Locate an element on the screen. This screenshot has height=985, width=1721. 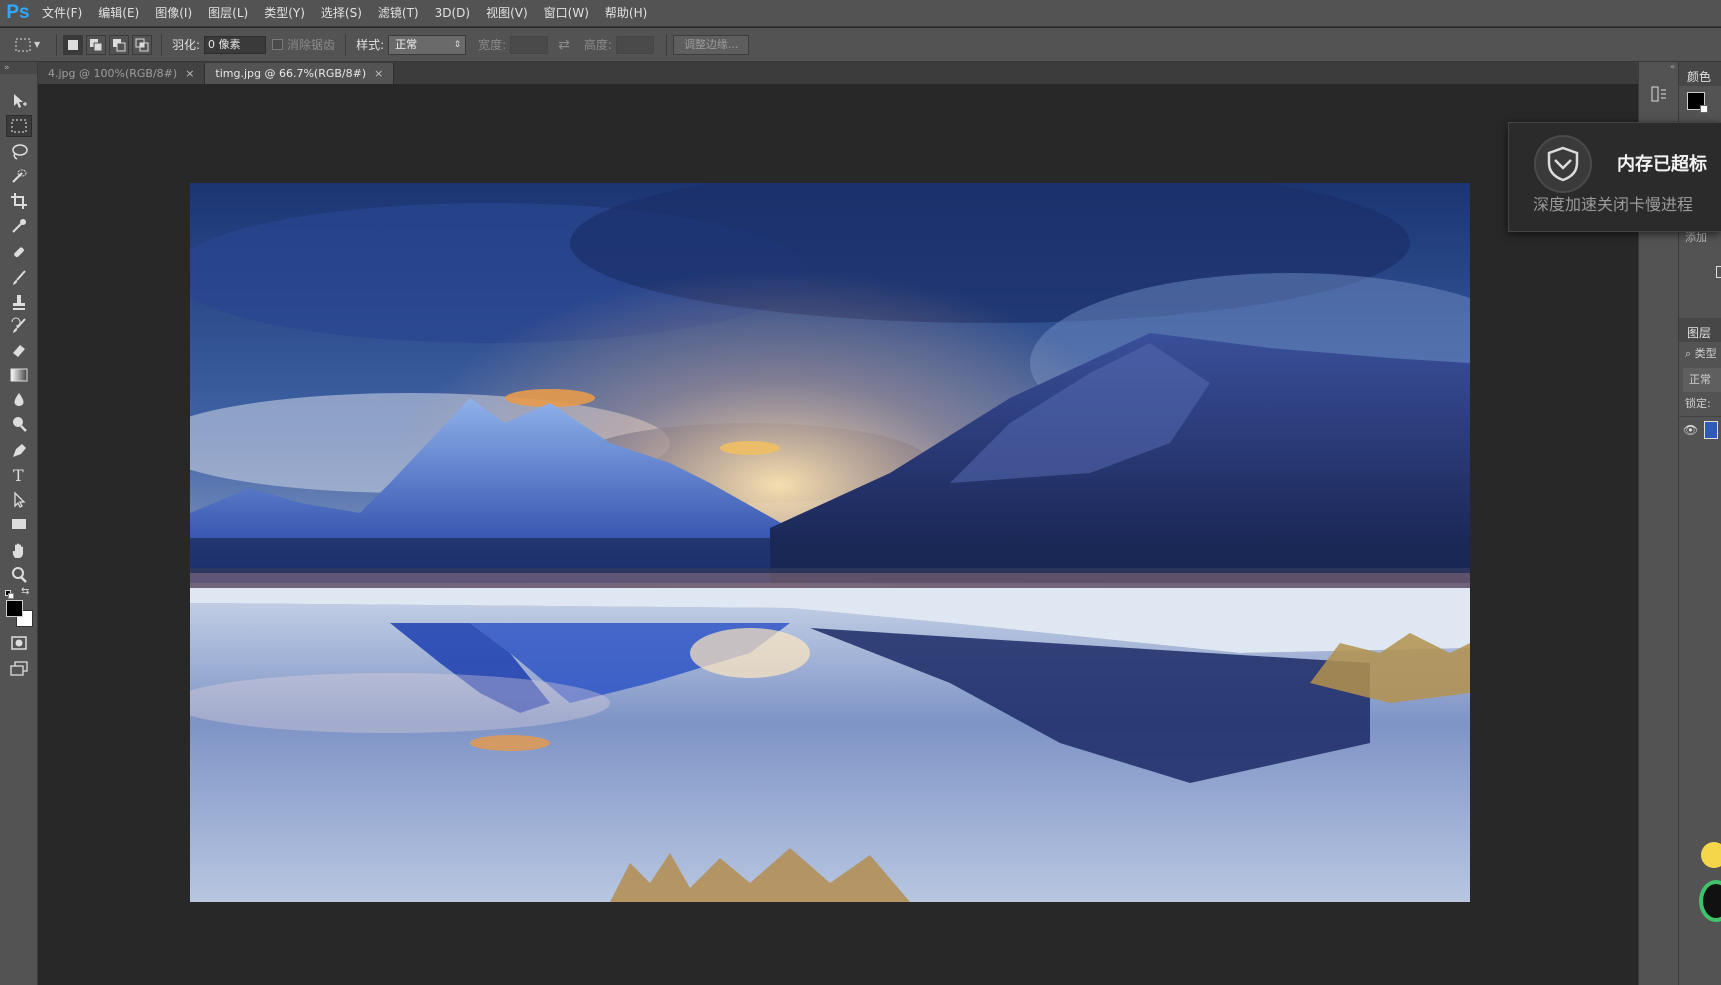
menu-layer: 图层(L) is located at coordinates (228, 13).